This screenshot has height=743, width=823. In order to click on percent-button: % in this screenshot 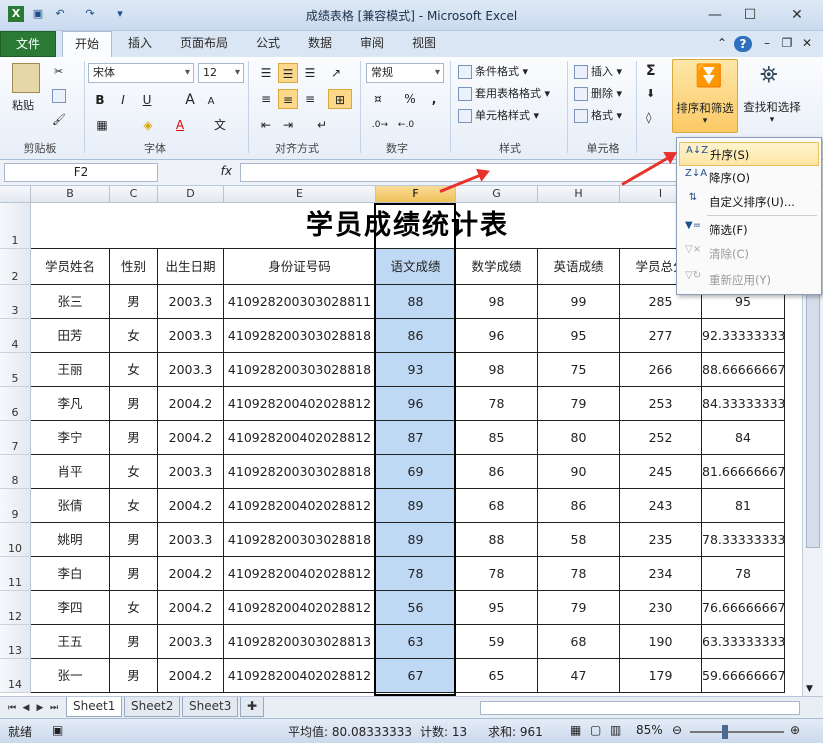, I will do `click(410, 99)`.